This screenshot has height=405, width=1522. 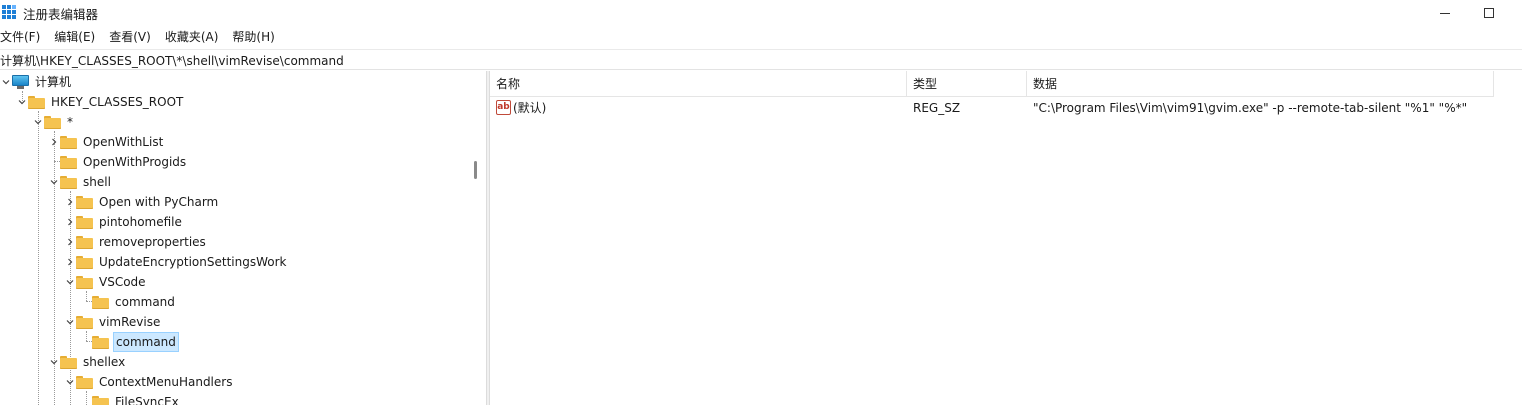 What do you see at coordinates (166, 382) in the screenshot?
I see `tree-node-label: ContextMenuHandlers` at bounding box center [166, 382].